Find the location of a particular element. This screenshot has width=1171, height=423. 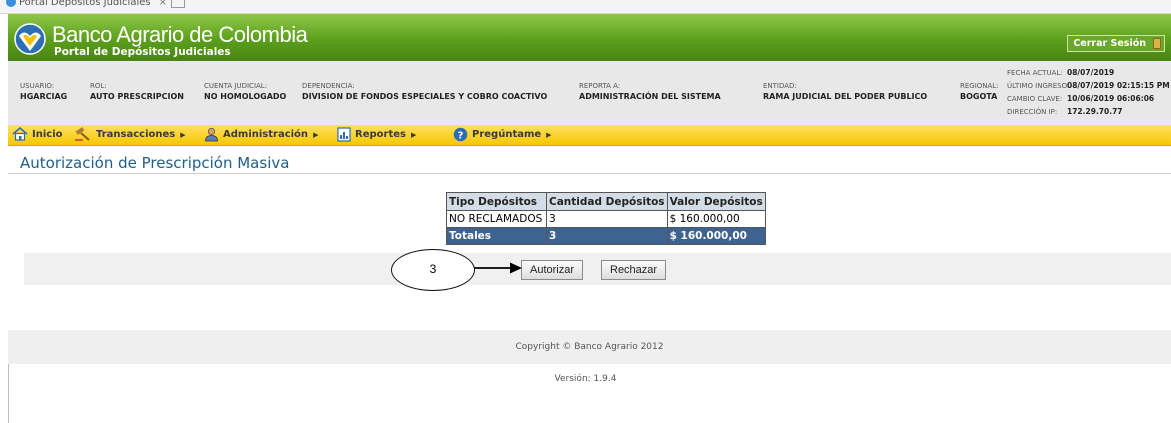

column-header: Valor Depósitos is located at coordinates (716, 201).